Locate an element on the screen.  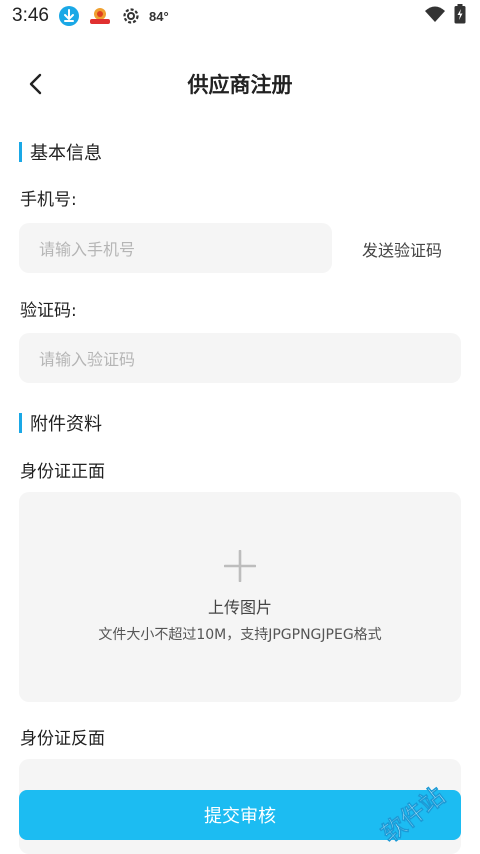
section-title-basic: 基本信息 is located at coordinates (66, 153).